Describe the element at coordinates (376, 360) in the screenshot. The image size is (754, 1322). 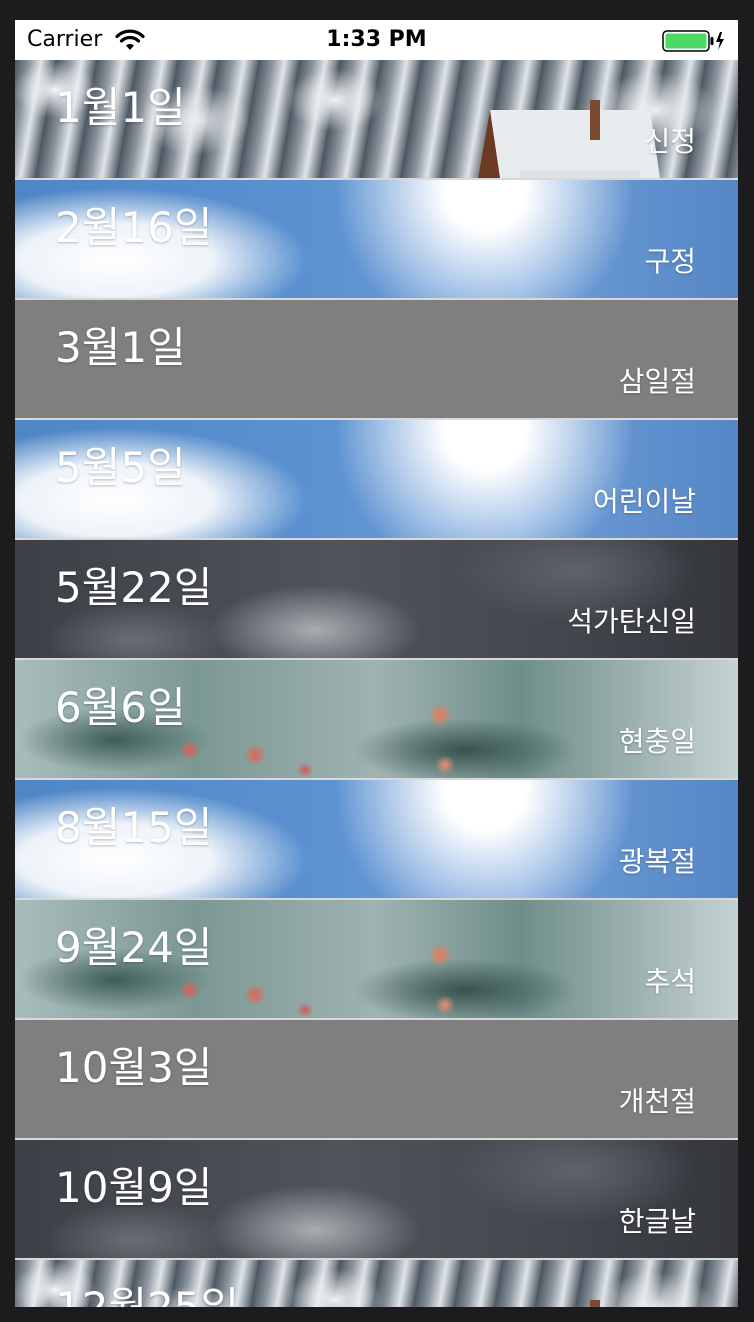
I see `holiday-row: 3월1일삼일절` at that location.